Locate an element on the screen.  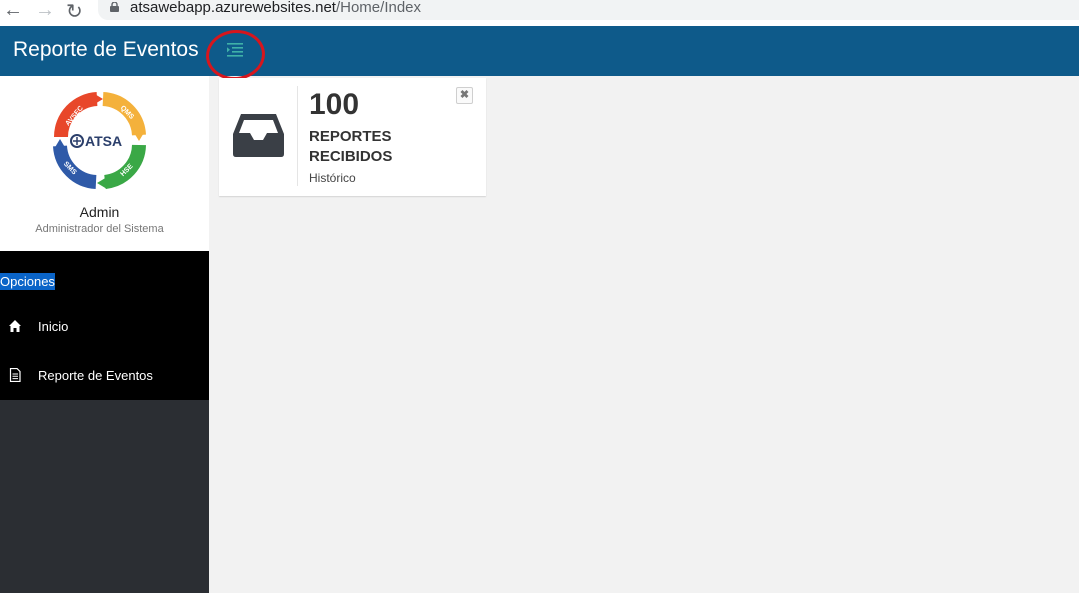
info-divider is located at coordinates (297, 136).